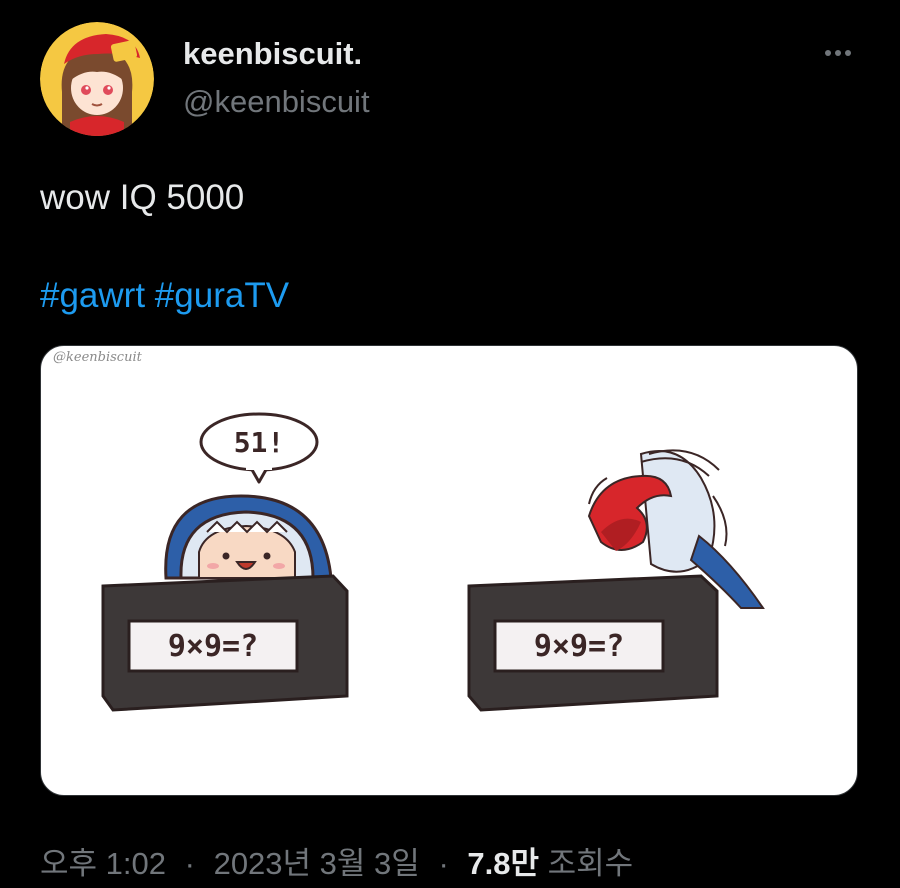 This screenshot has width=900, height=888. I want to click on views-label: 조회수, so click(590, 863).